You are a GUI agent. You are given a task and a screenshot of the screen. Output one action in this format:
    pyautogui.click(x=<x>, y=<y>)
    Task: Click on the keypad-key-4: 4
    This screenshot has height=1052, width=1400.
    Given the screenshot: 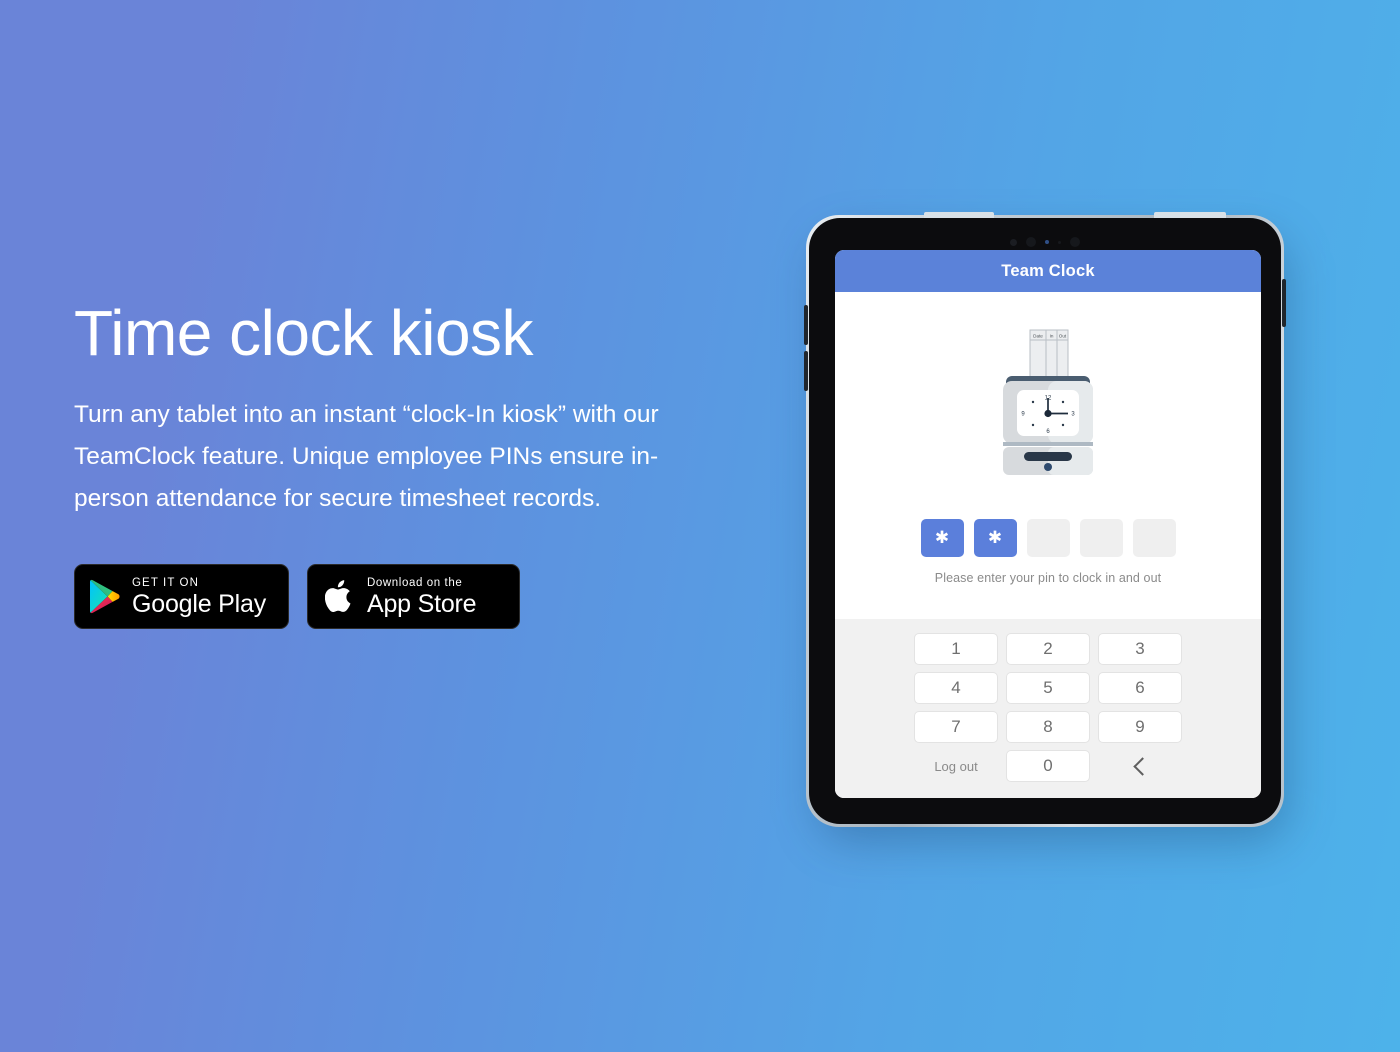 What is the action you would take?
    pyautogui.click(x=956, y=688)
    